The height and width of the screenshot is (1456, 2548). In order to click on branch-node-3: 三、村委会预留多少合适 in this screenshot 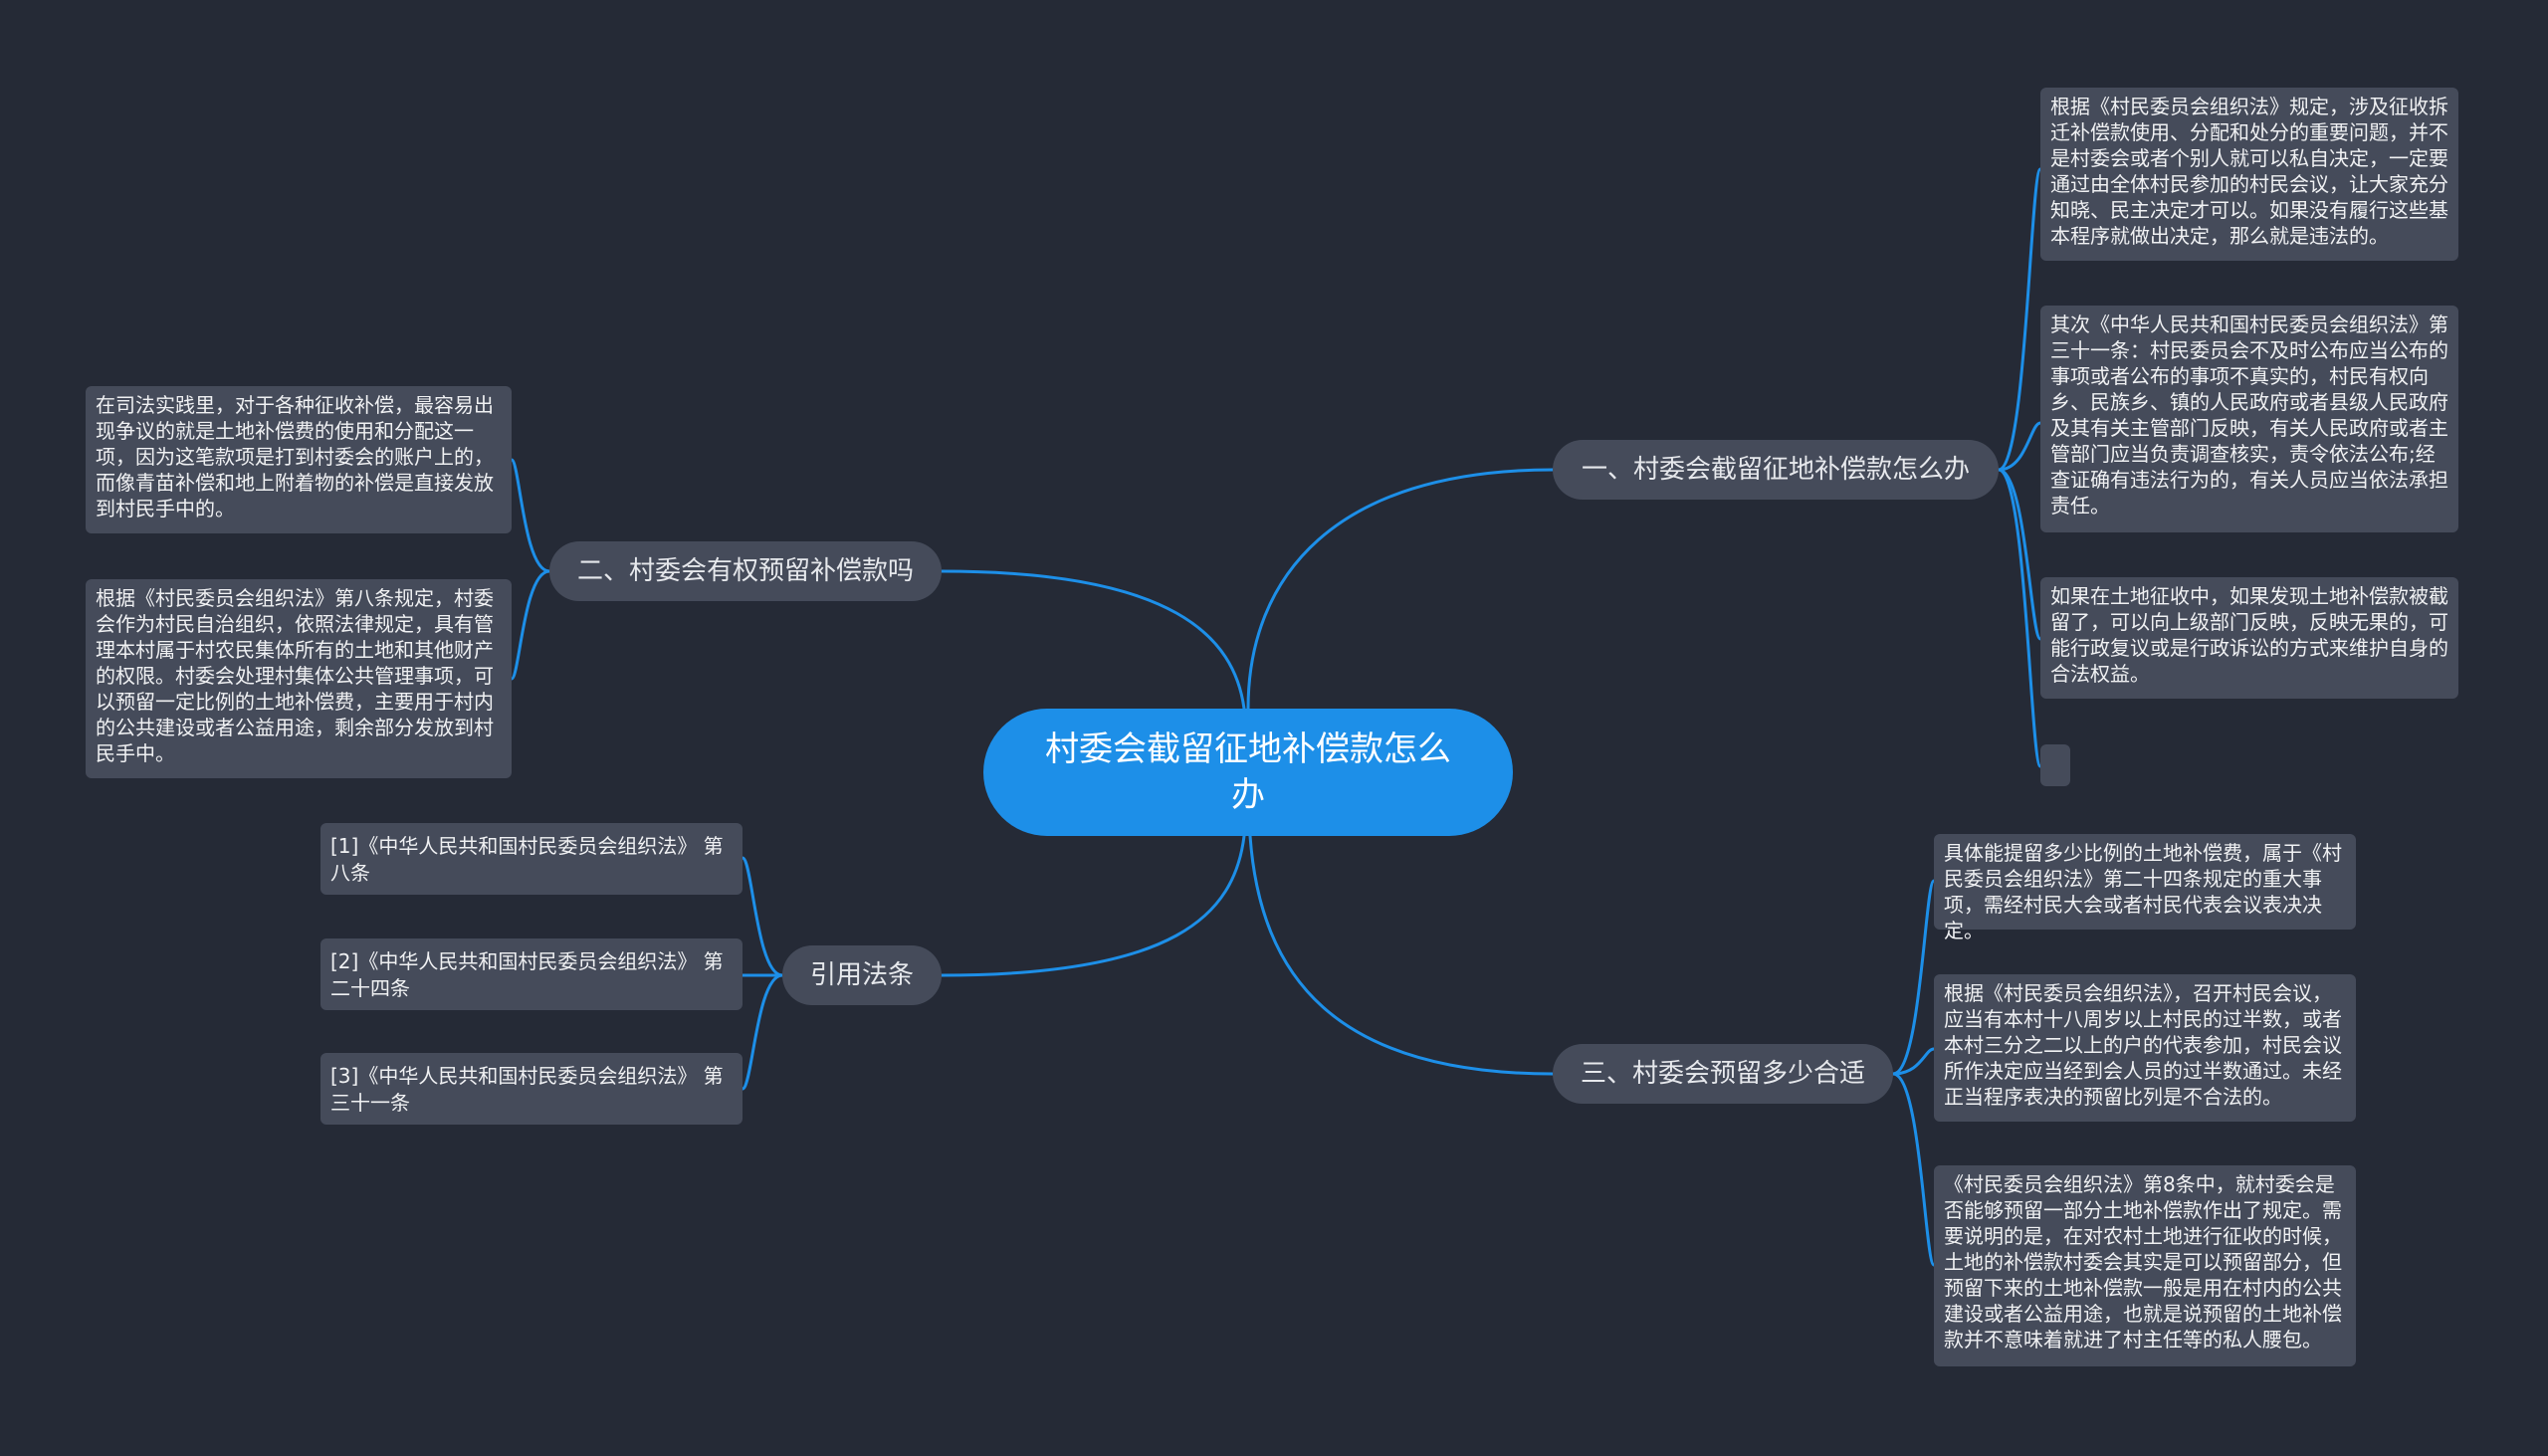, I will do `click(1723, 1074)`.